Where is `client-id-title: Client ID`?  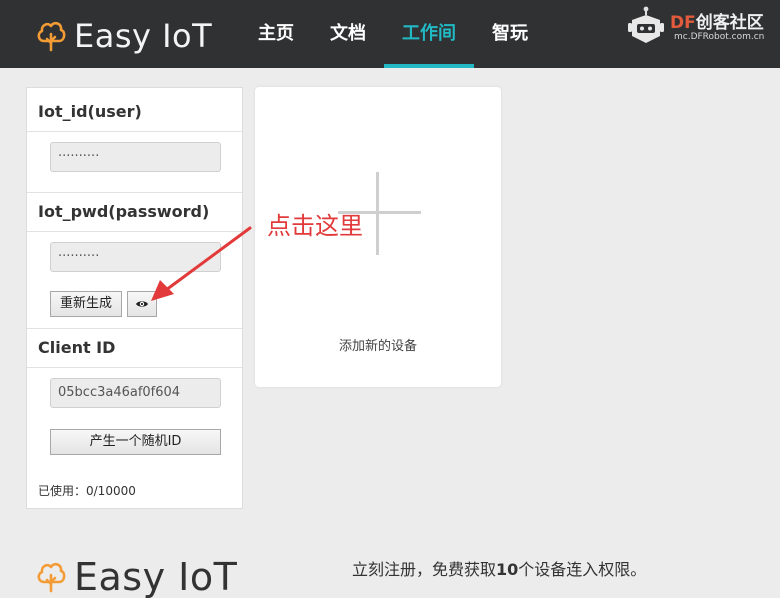 client-id-title: Client ID is located at coordinates (134, 348).